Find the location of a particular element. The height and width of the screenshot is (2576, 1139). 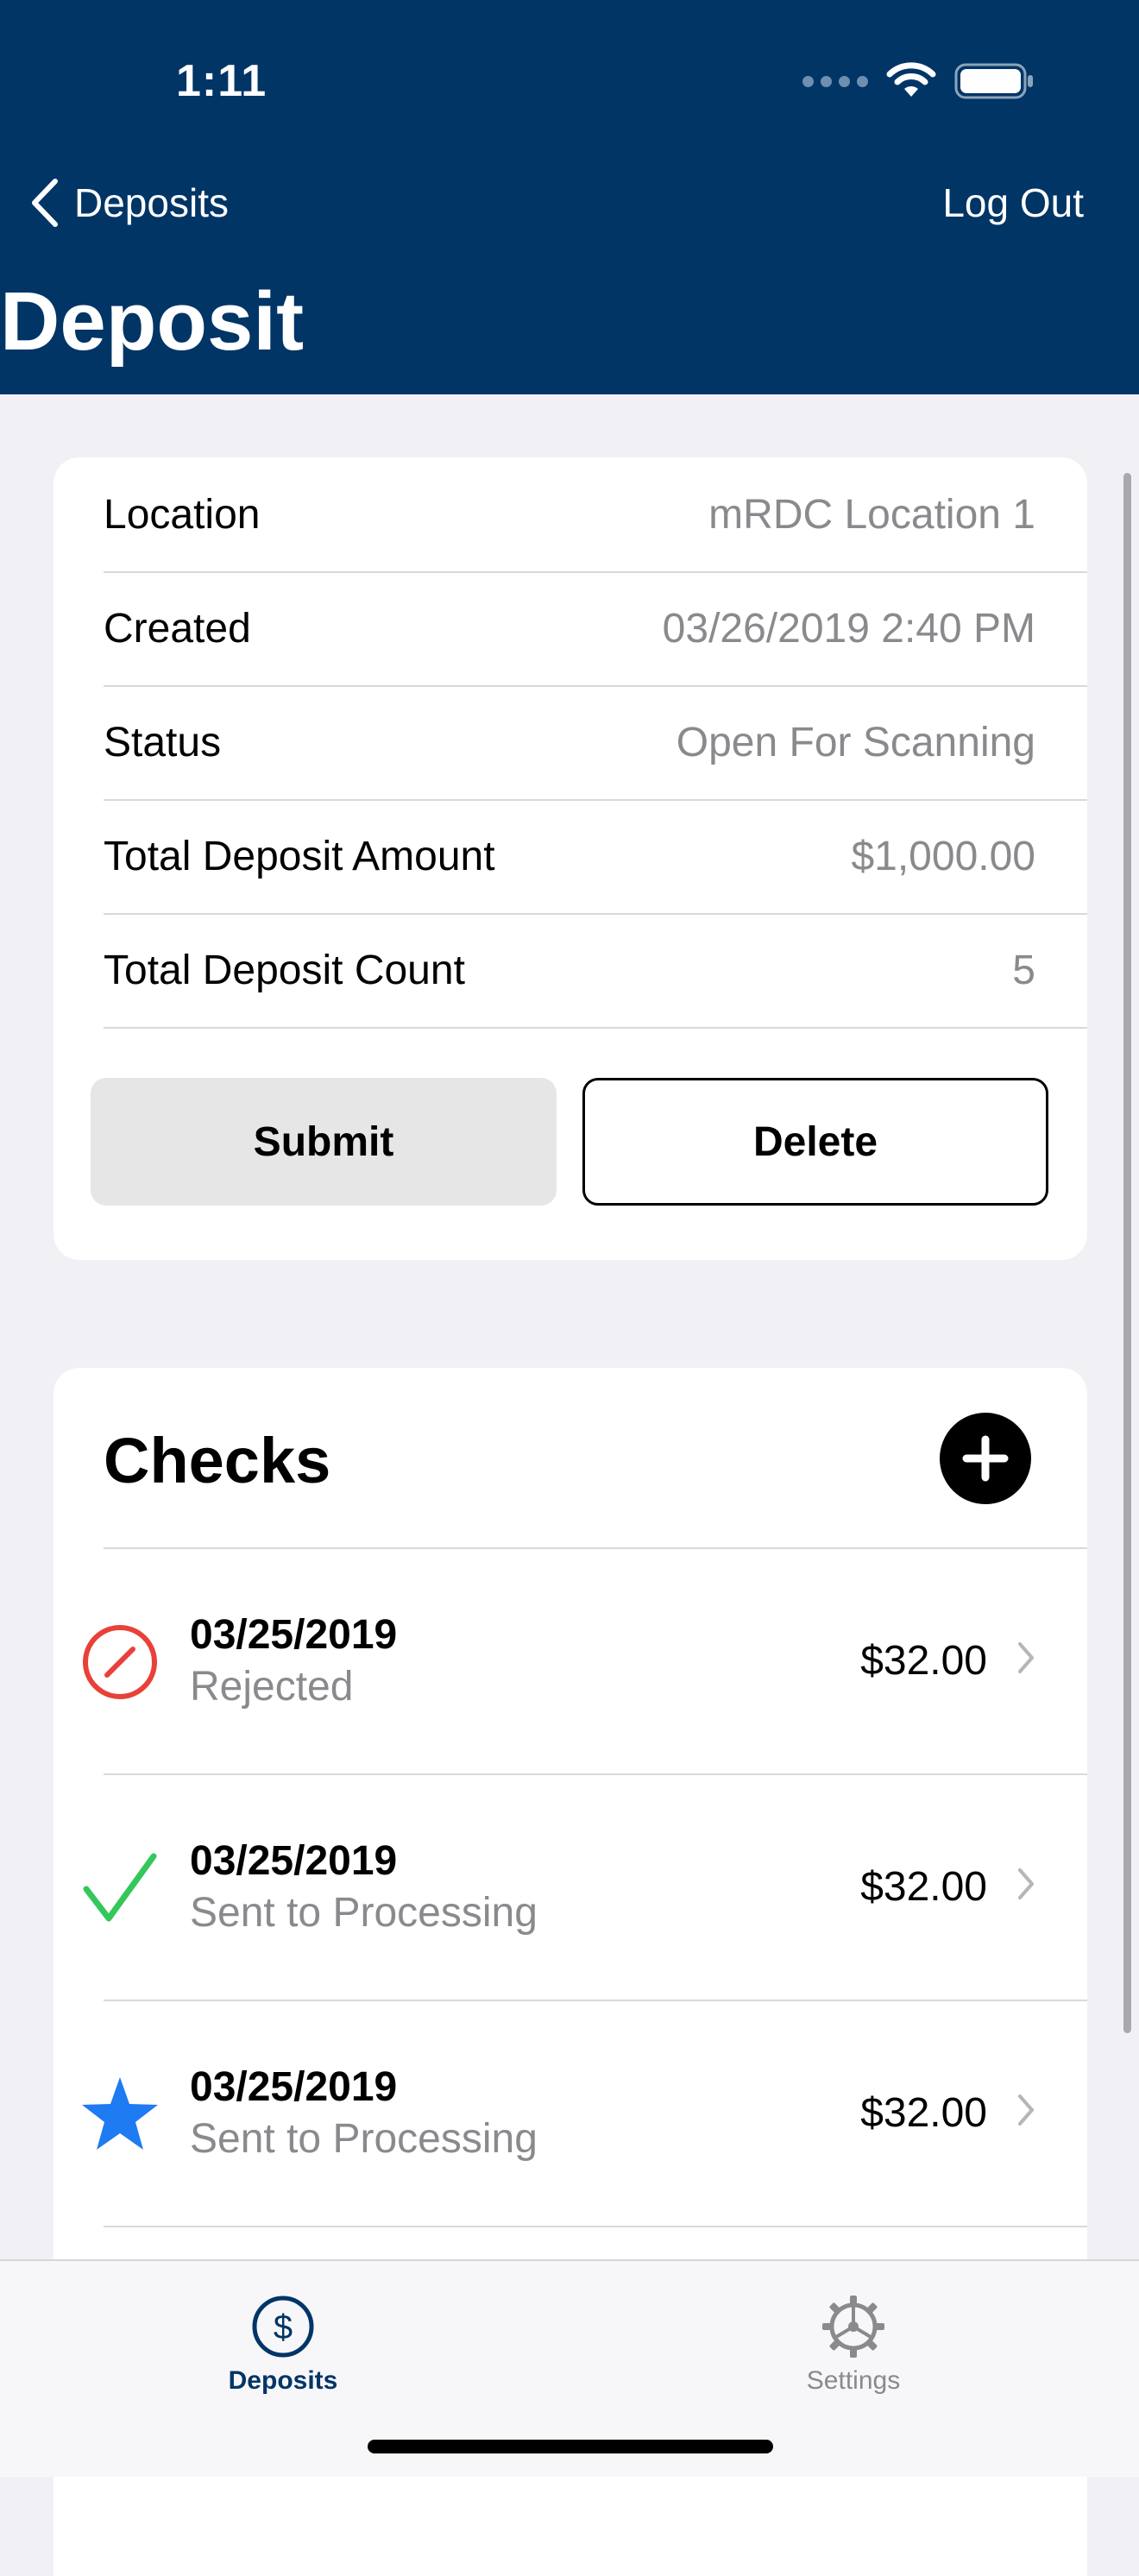

detail-label: Total Deposit Count is located at coordinates (284, 970).